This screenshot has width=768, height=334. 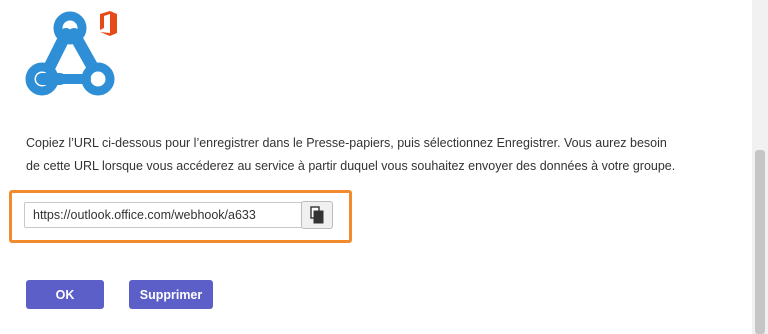 What do you see at coordinates (108, 23) in the screenshot?
I see `office-logo-icon` at bounding box center [108, 23].